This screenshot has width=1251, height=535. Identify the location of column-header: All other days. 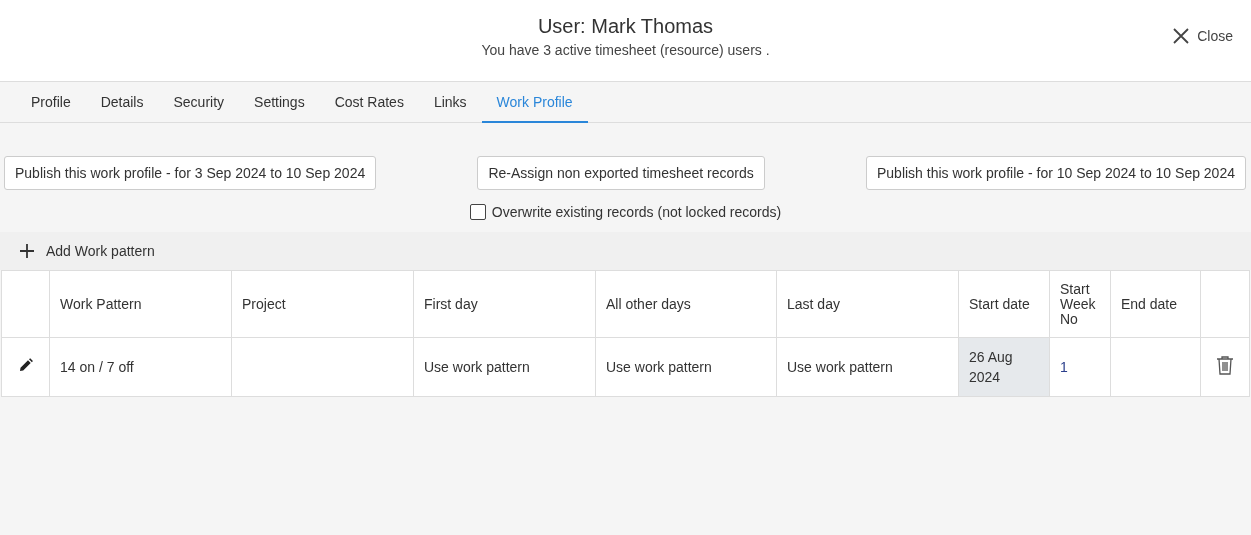
(686, 304).